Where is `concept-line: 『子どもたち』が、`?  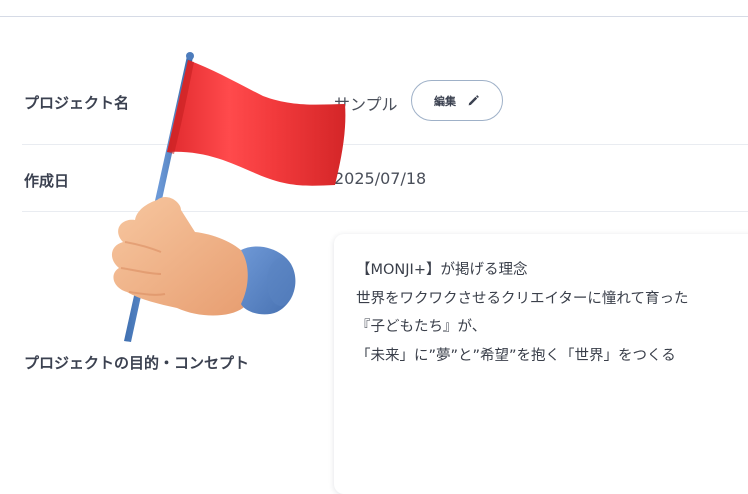
concept-line: 『子どもたち』が、 is located at coordinates (421, 327).